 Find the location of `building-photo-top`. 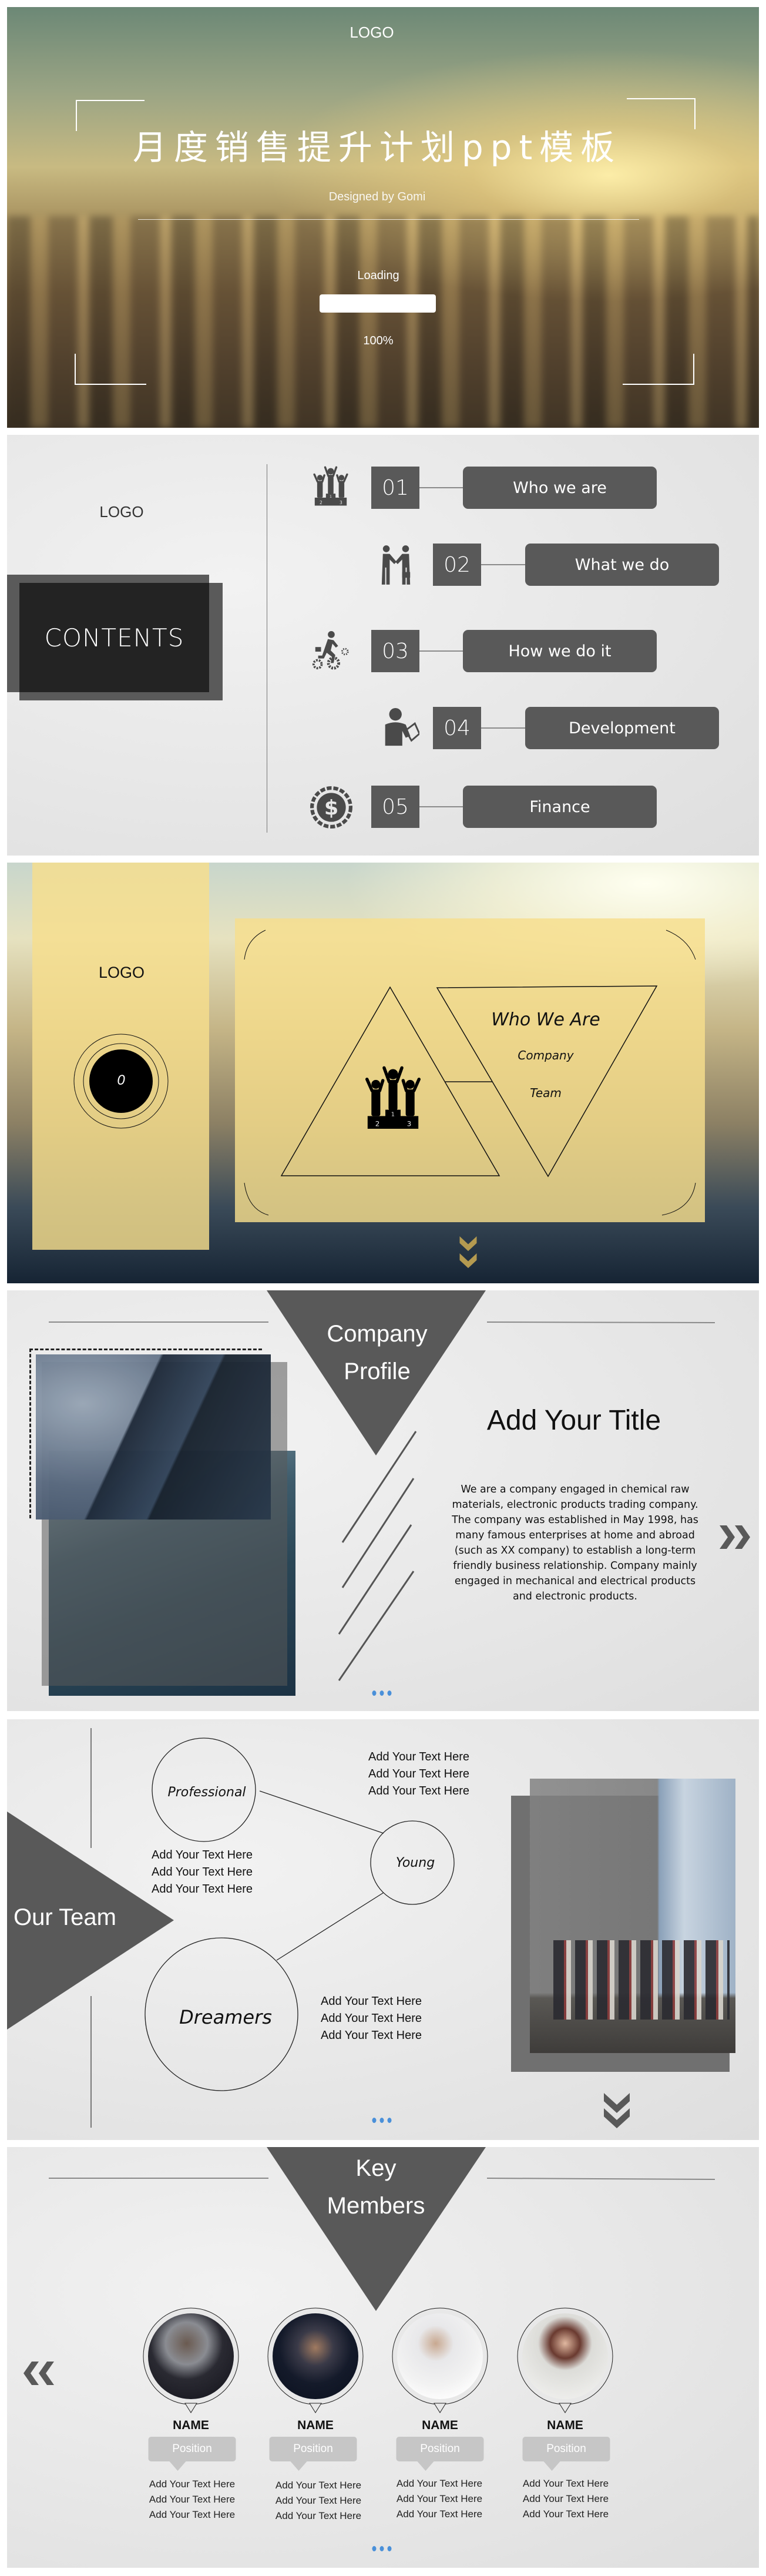

building-photo-top is located at coordinates (153, 1437).